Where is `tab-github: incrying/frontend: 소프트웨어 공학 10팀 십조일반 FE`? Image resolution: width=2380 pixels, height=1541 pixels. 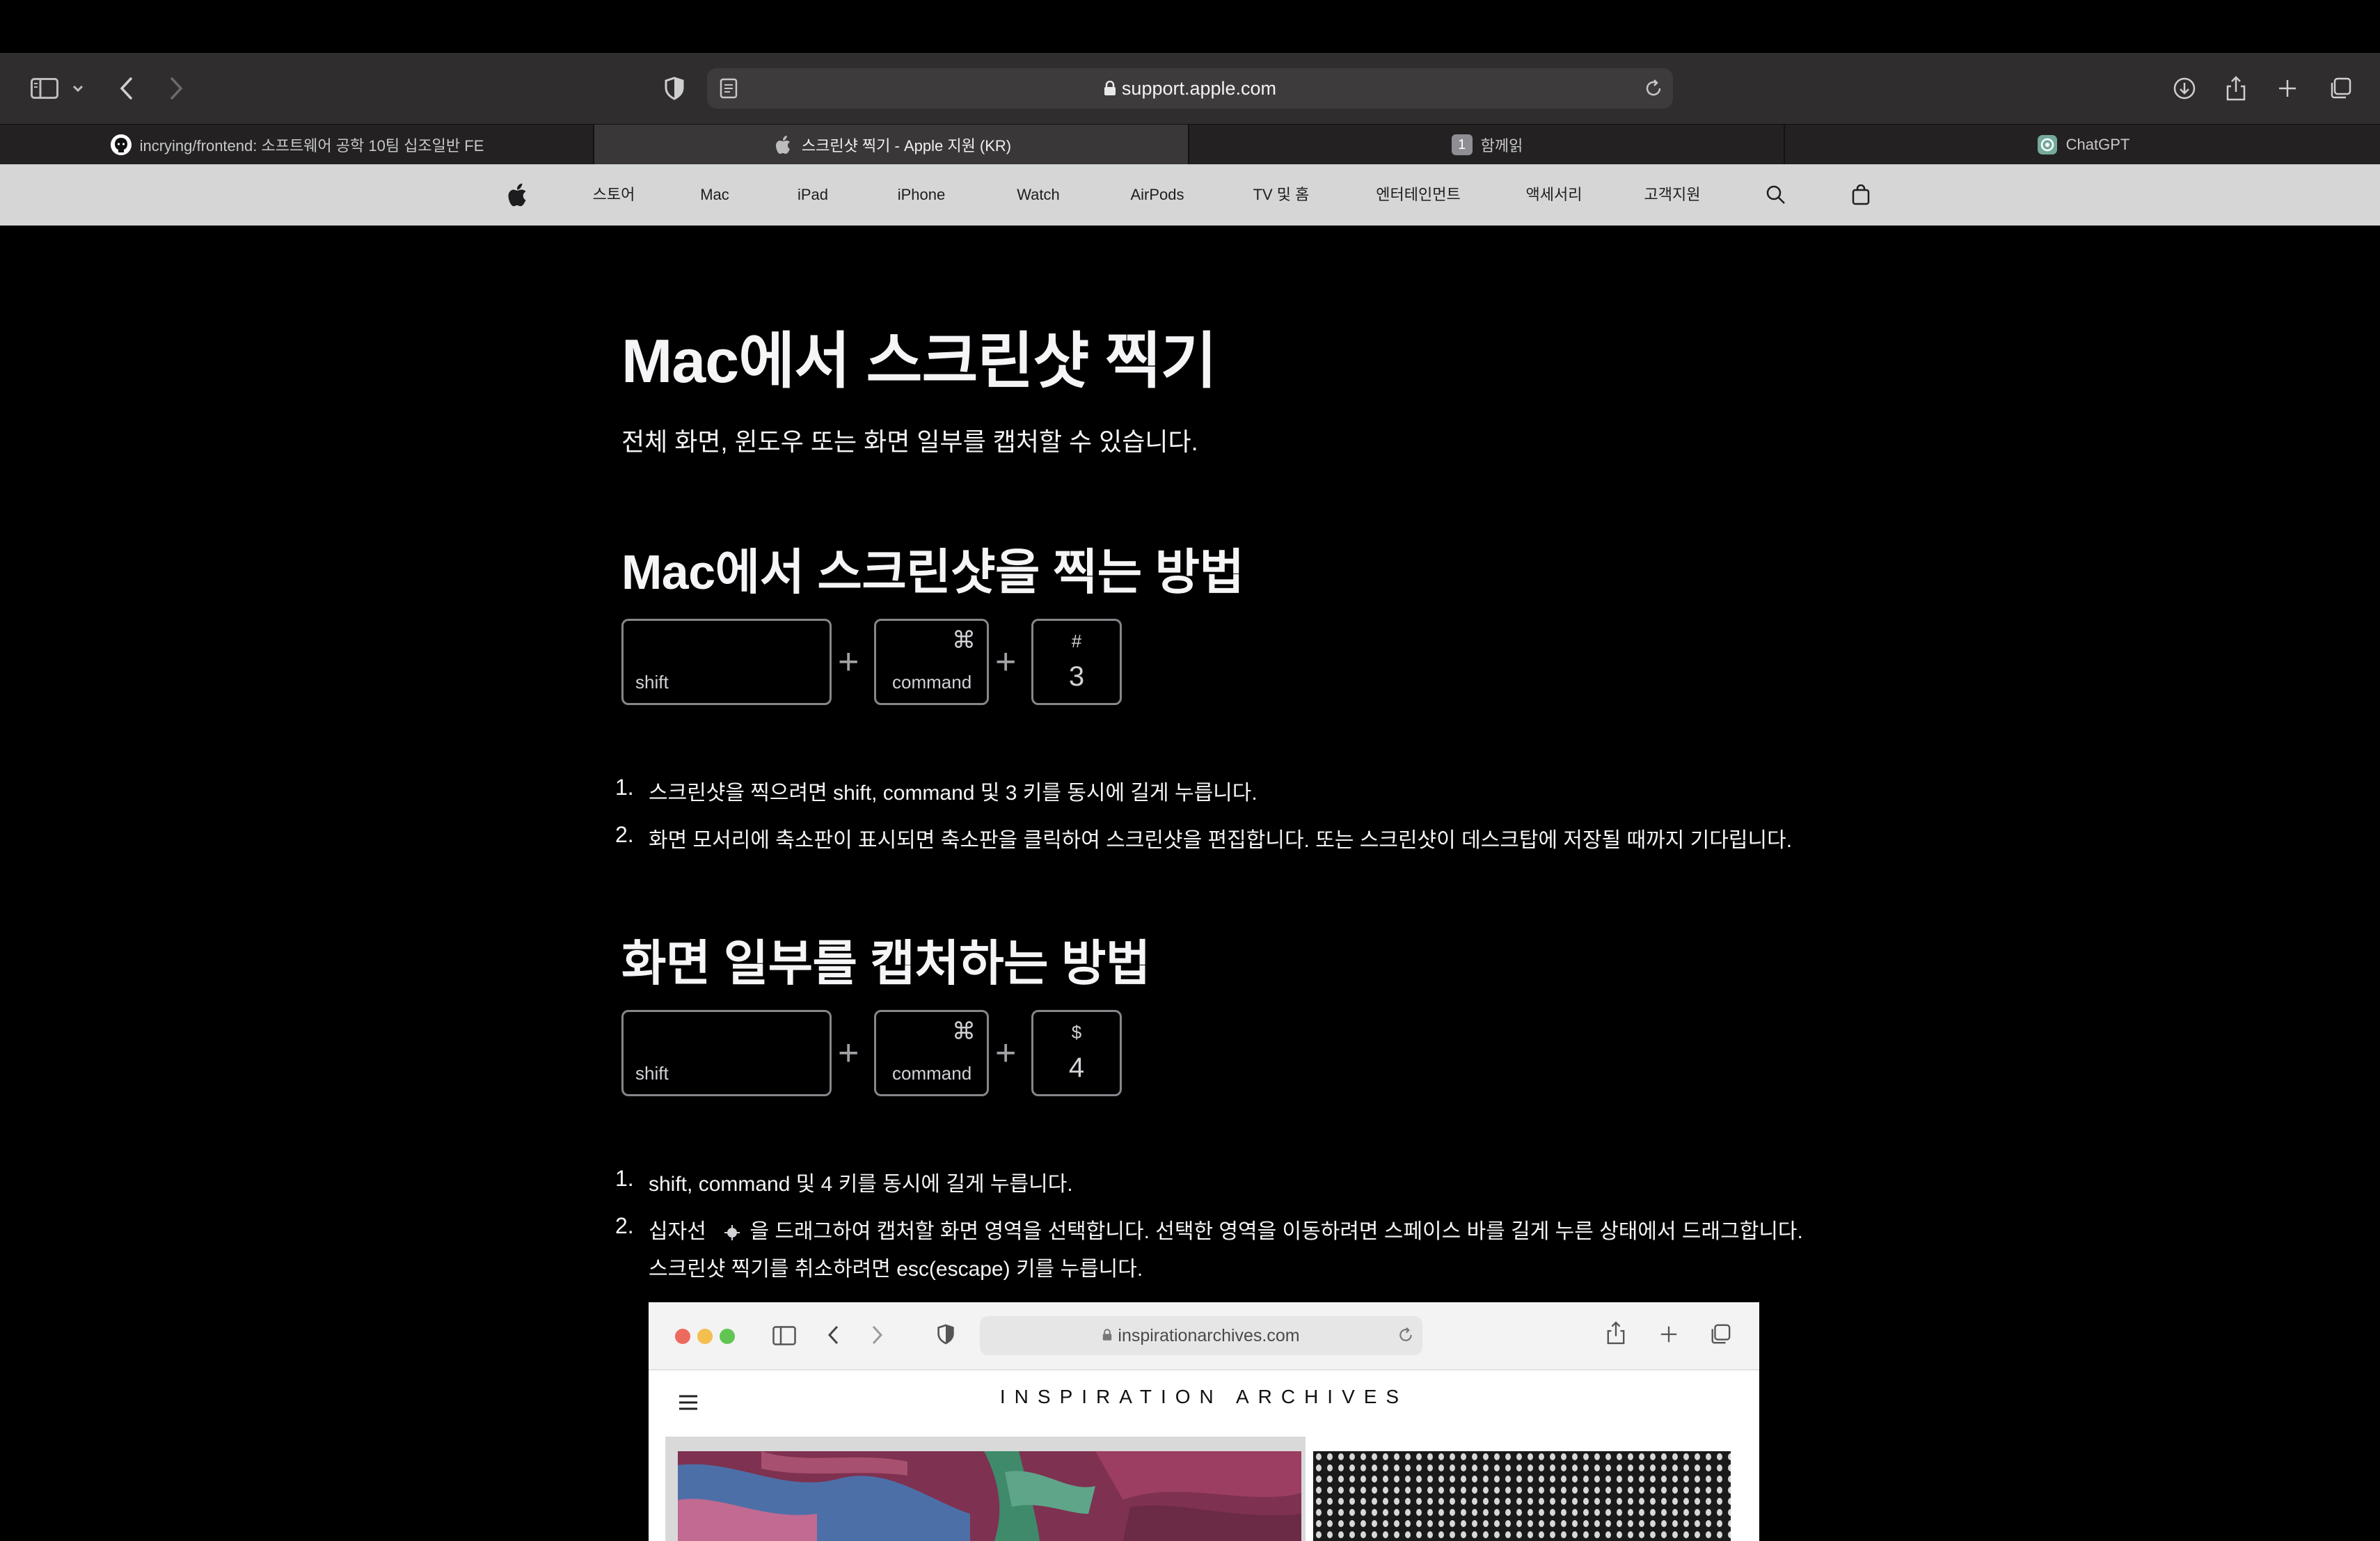
tab-github: incrying/frontend: 소프트웨어 공학 10팀 십조일반 FE is located at coordinates (297, 145).